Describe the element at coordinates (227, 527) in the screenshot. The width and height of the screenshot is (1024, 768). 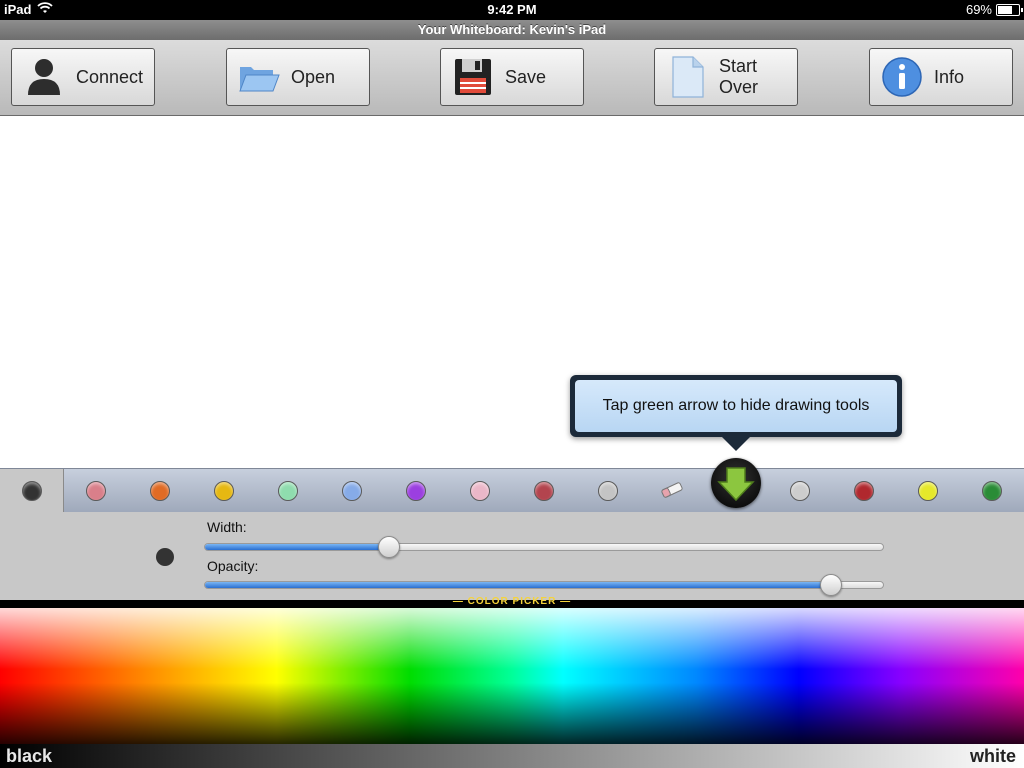
I see `width-label: Width:` at that location.